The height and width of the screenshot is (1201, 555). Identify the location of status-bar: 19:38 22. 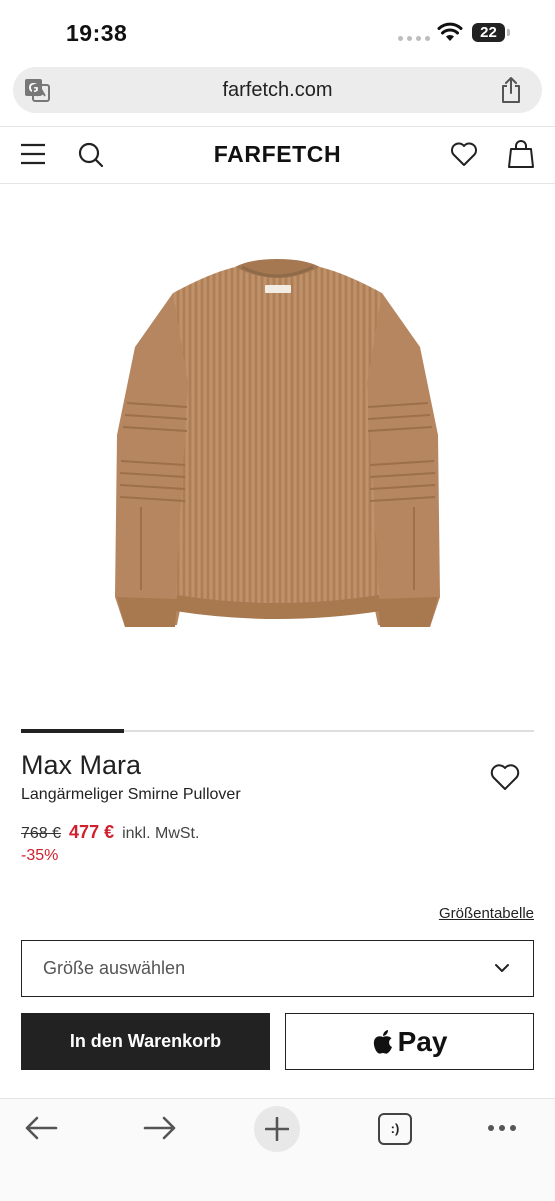
(277, 32).